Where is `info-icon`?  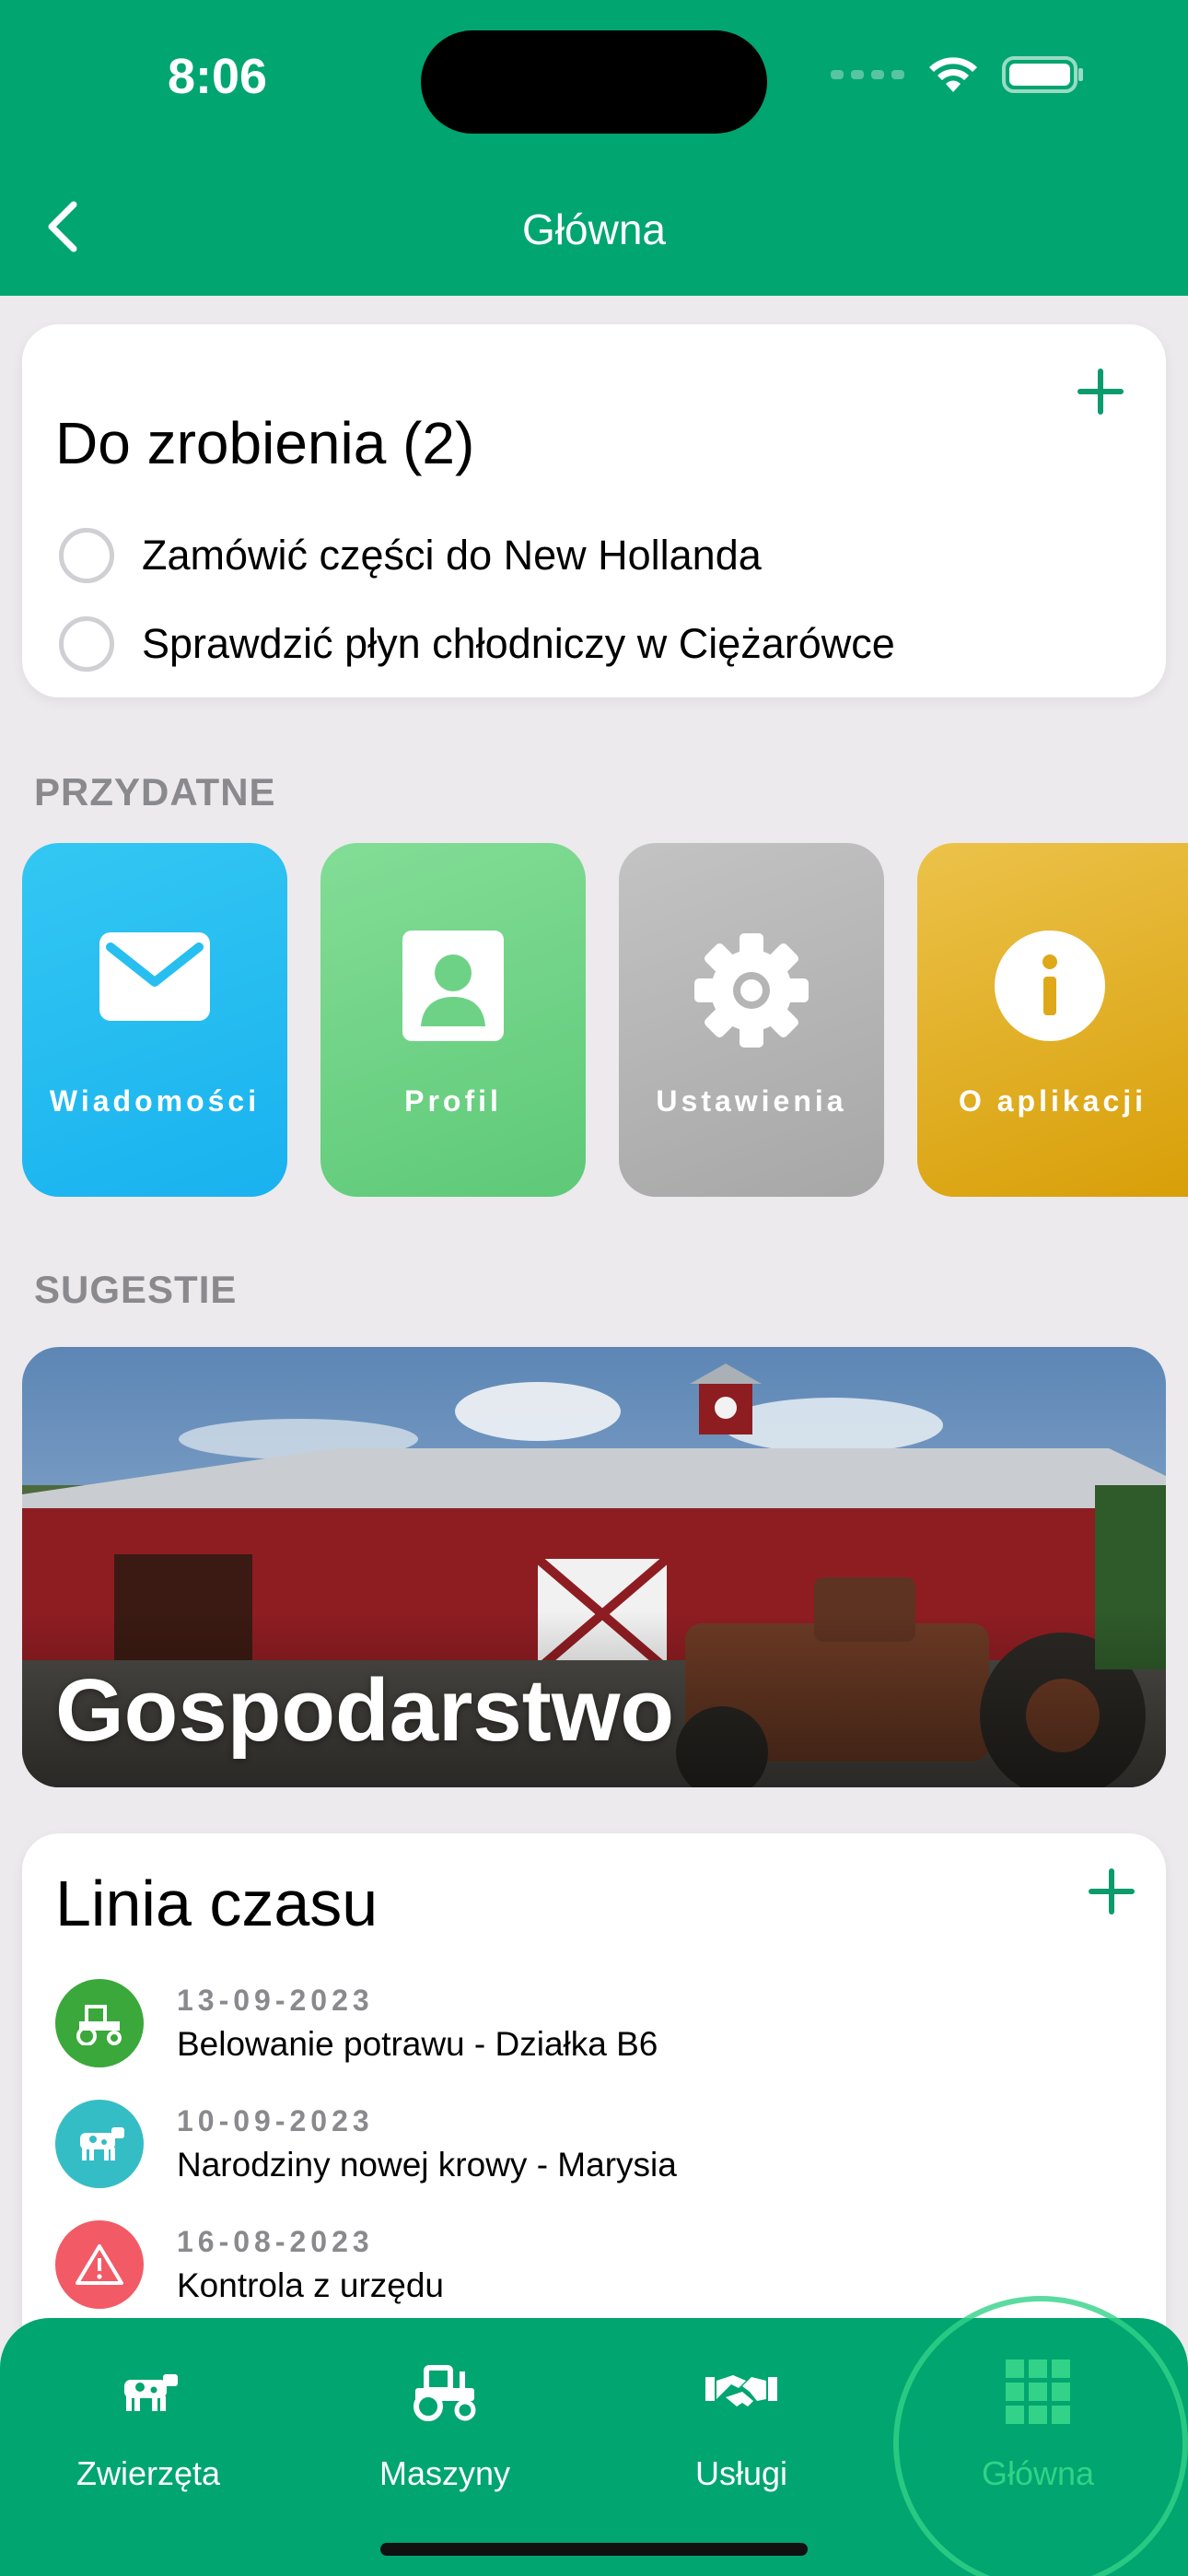
info-icon is located at coordinates (1050, 986).